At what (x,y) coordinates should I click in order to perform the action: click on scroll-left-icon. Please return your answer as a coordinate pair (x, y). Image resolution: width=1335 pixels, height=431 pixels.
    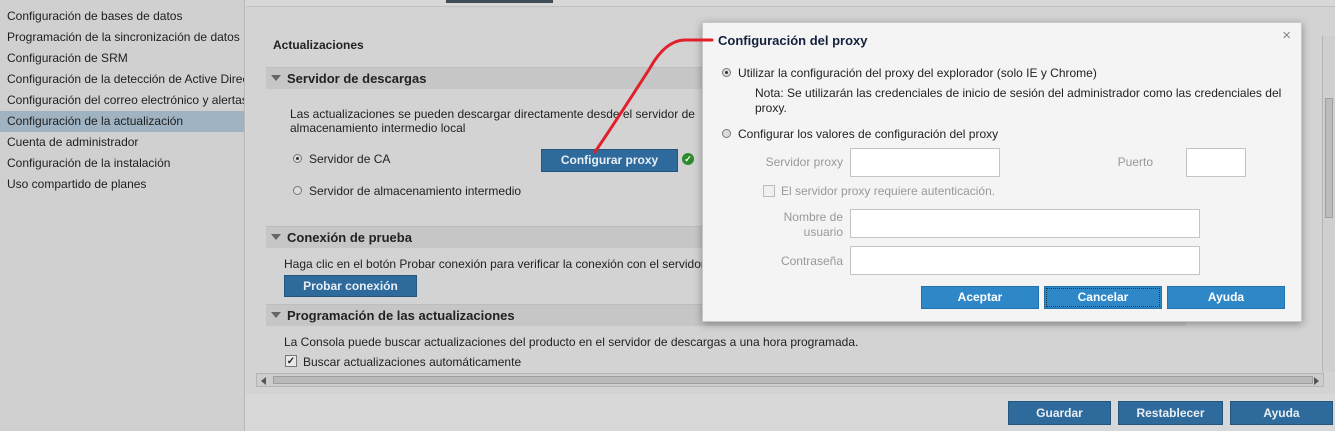
    Looking at the image, I should click on (263, 381).